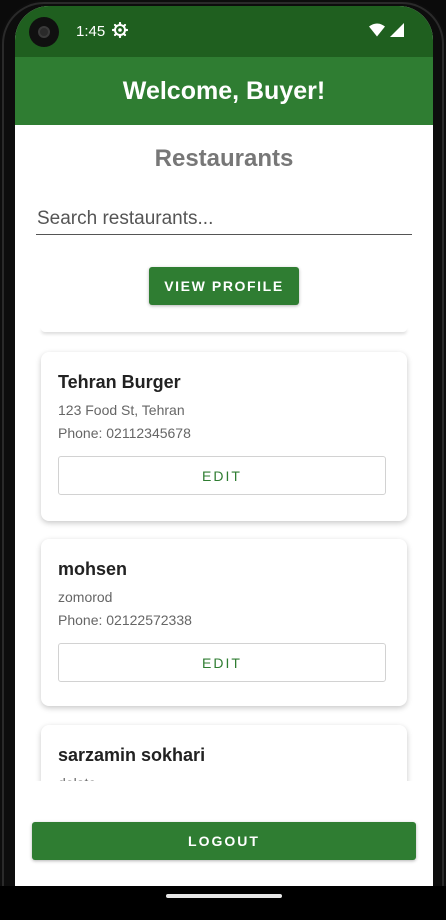 The height and width of the screenshot is (920, 446). I want to click on app-bar: Welcome, Buyer!, so click(224, 91).